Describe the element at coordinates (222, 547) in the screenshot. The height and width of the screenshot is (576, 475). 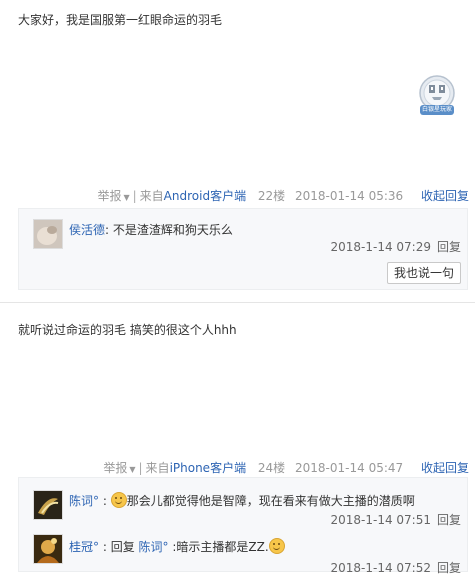
I see `comment-text: 暗示主播都是ZZ.` at that location.